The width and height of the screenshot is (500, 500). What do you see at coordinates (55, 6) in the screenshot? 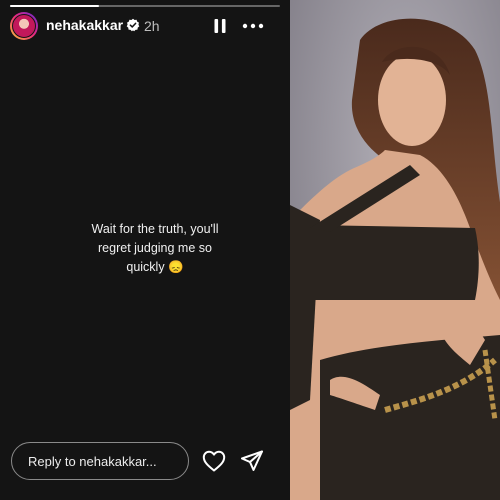
I see `story-progress-fill` at bounding box center [55, 6].